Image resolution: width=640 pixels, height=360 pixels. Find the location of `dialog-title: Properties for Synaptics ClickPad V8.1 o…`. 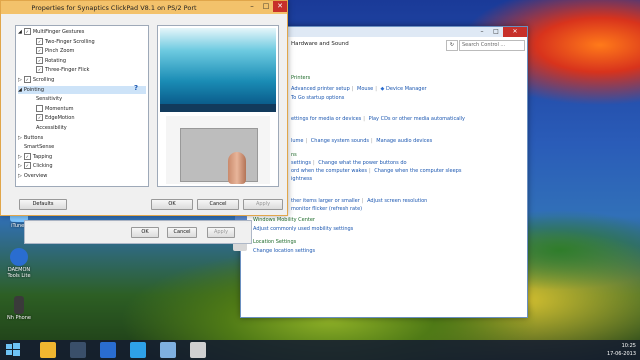

dialog-title: Properties for Synaptics ClickPad V8.1 o… is located at coordinates (114, 8).